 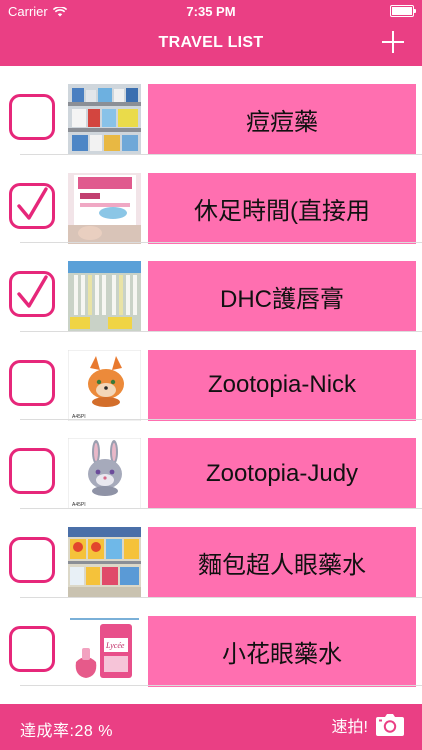 I want to click on item-thumbnail: Lycée, so click(x=104, y=651).